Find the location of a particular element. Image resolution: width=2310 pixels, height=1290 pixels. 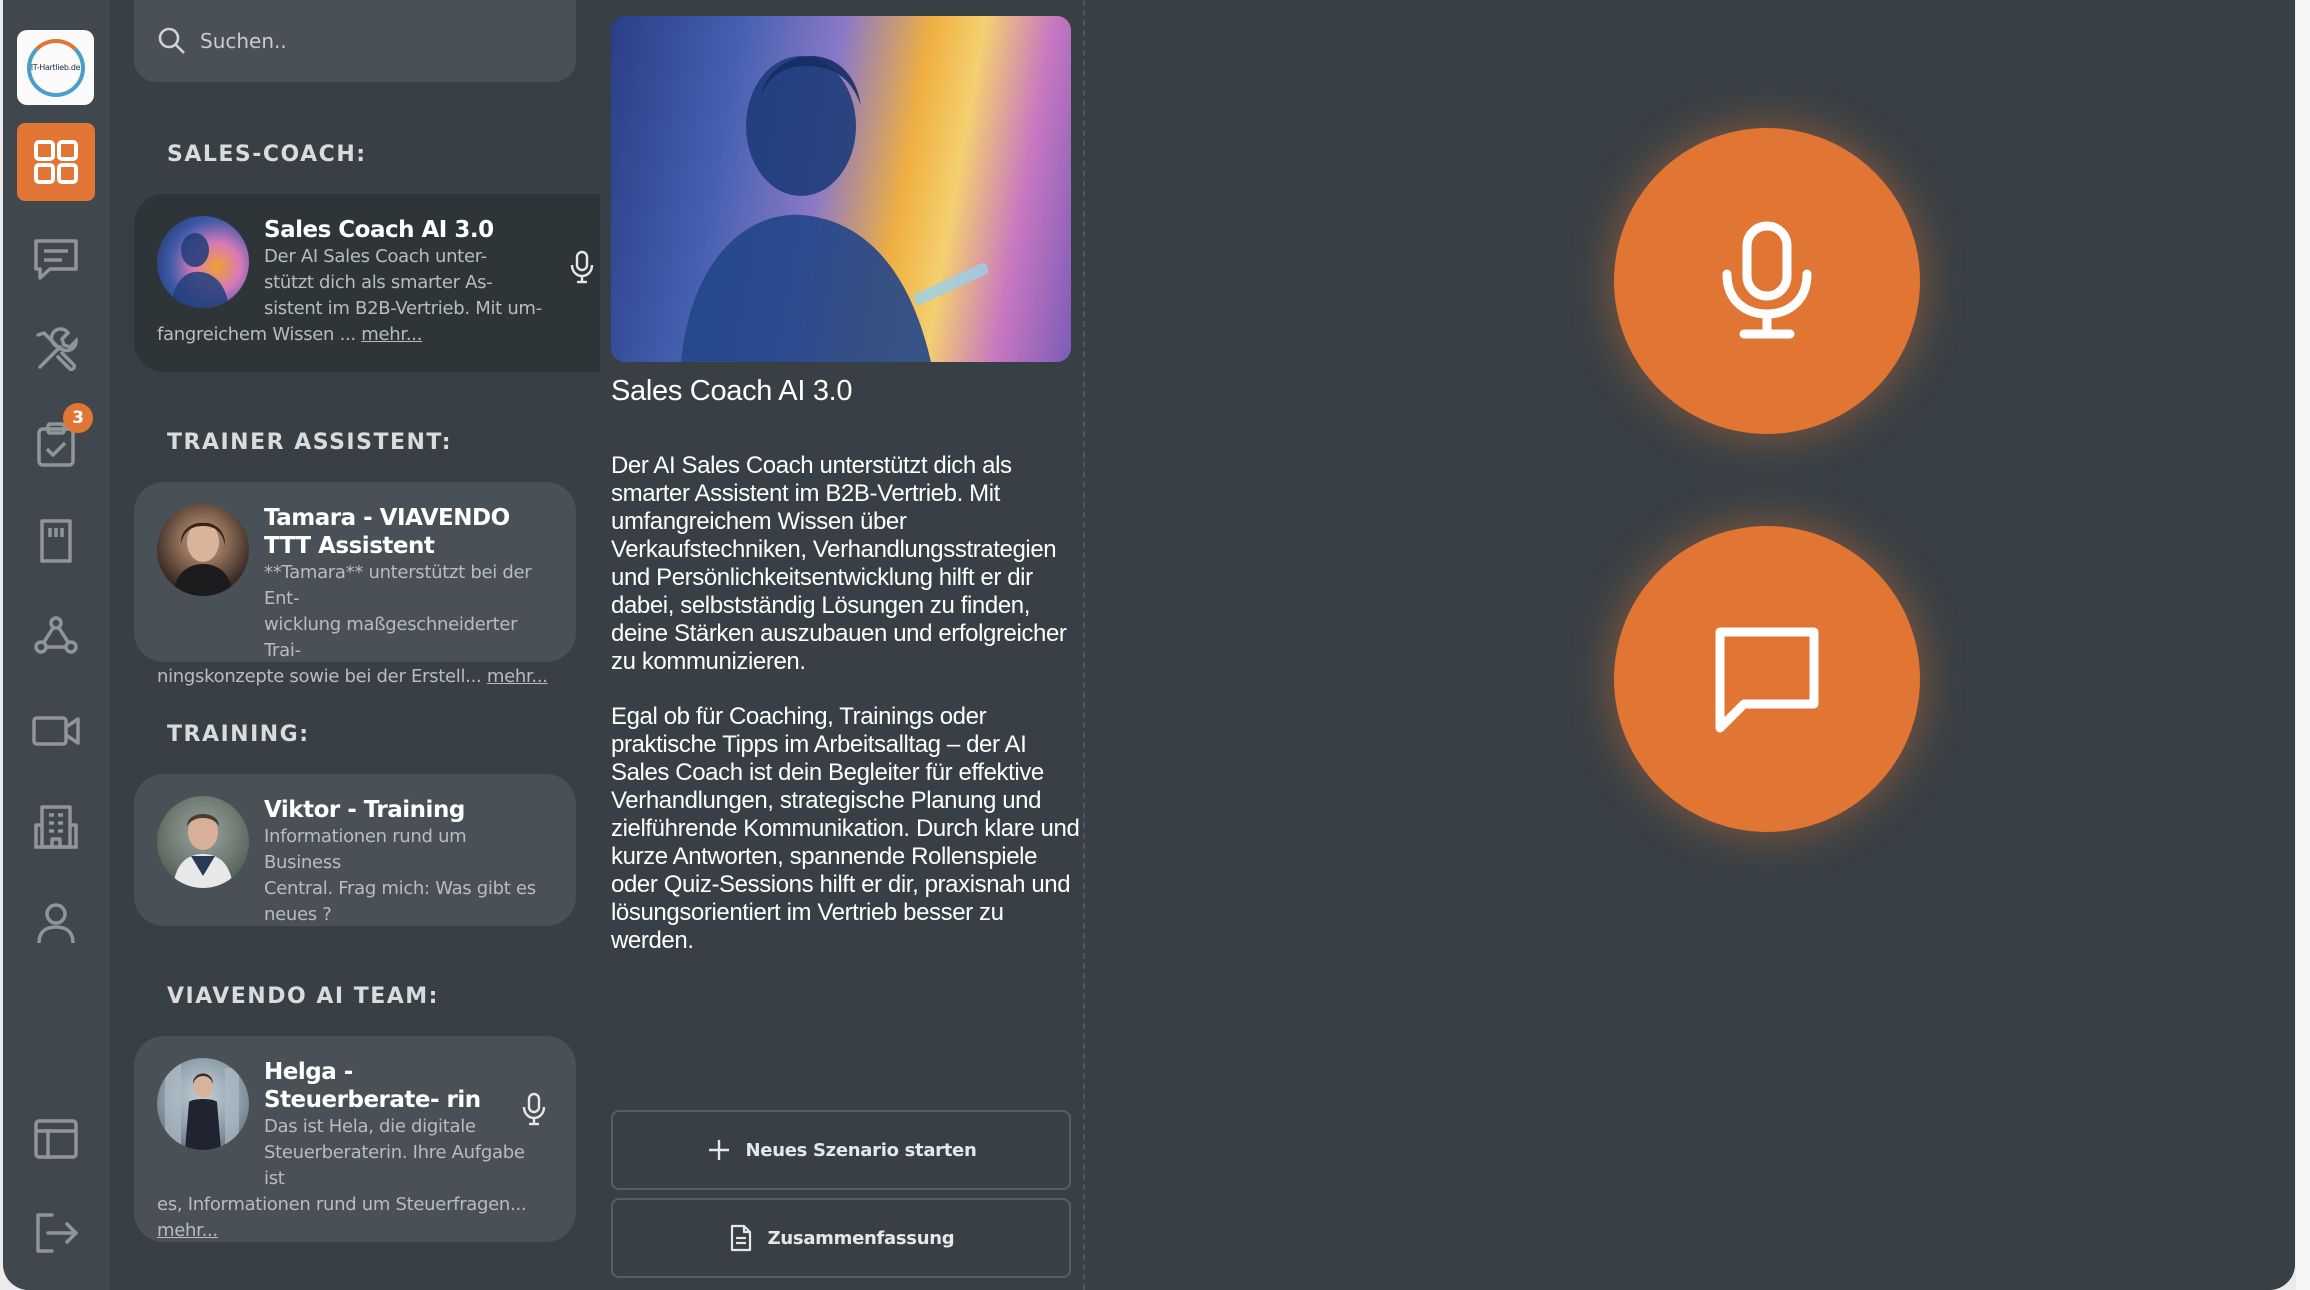

section-sales-coach: SALES-COACH: is located at coordinates (267, 154).